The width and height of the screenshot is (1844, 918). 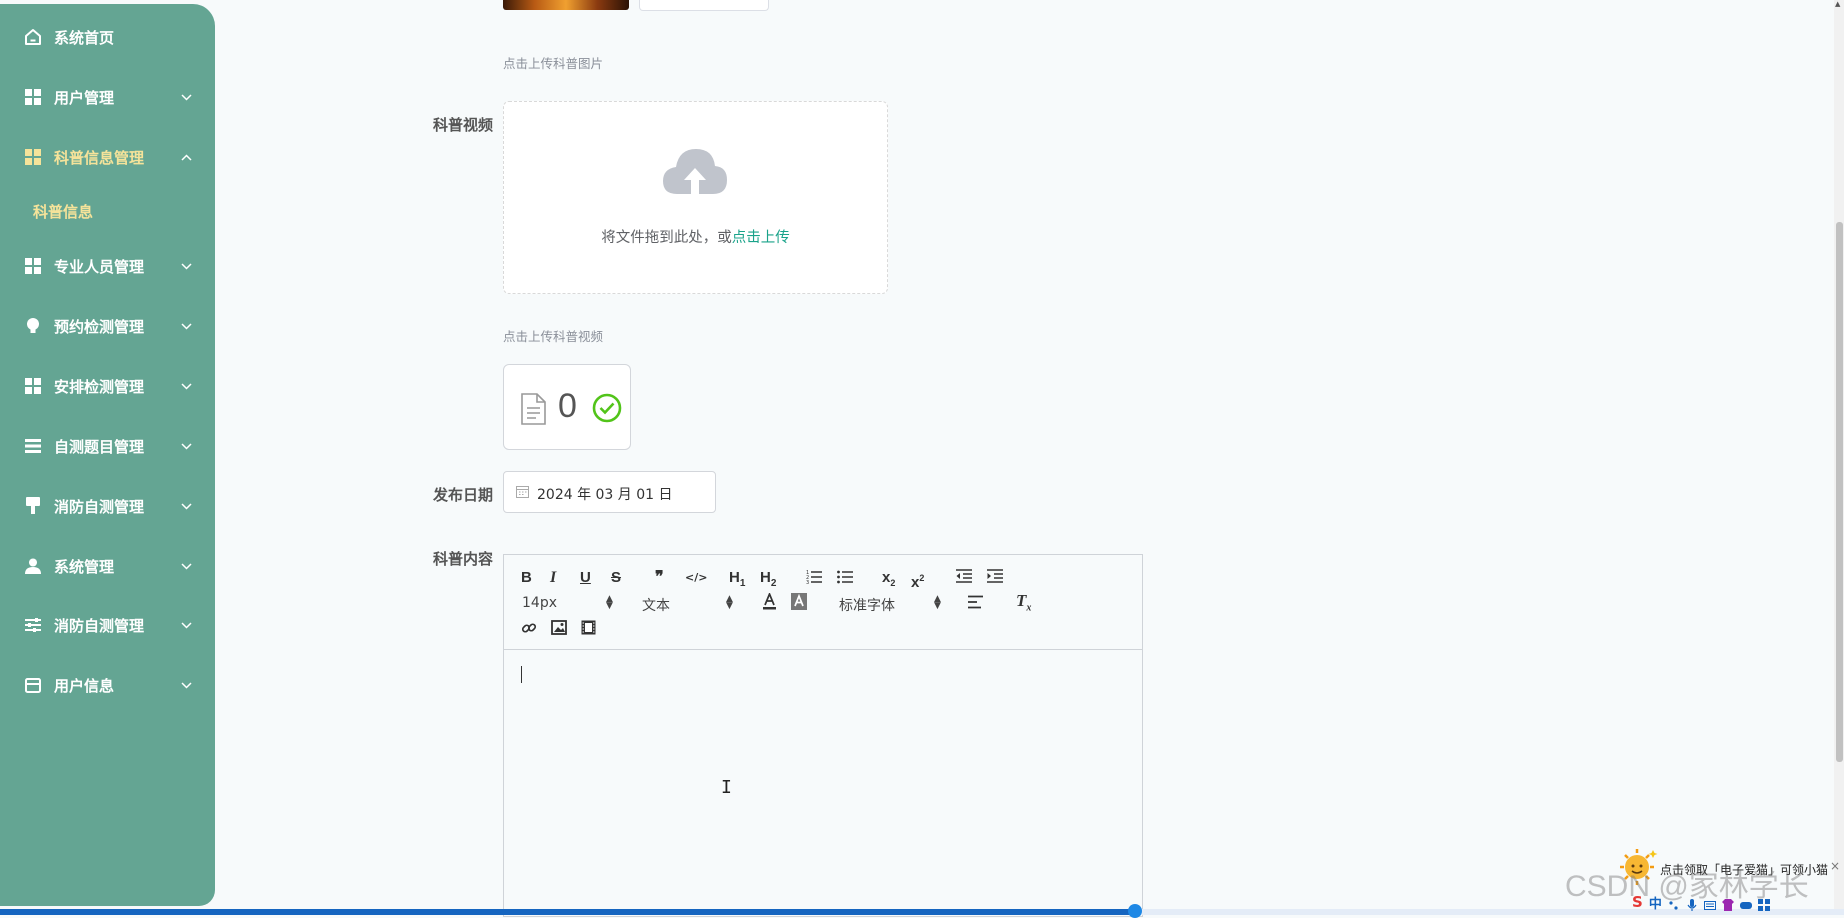 What do you see at coordinates (99, 446) in the screenshot?
I see `sidebar-item-label: 自测题目管理` at bounding box center [99, 446].